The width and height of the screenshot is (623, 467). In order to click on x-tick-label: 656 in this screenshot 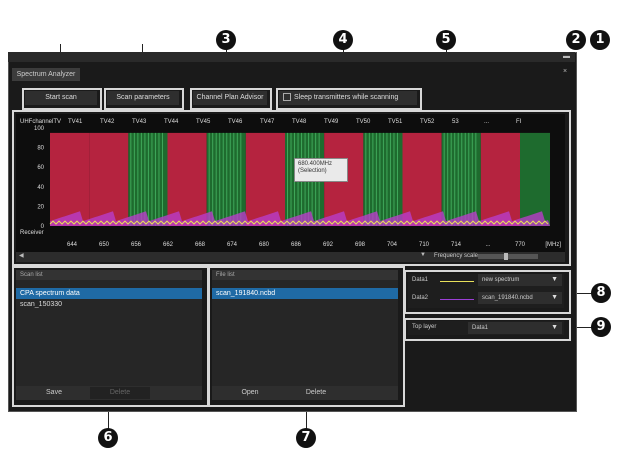, I will do `click(136, 245)`.